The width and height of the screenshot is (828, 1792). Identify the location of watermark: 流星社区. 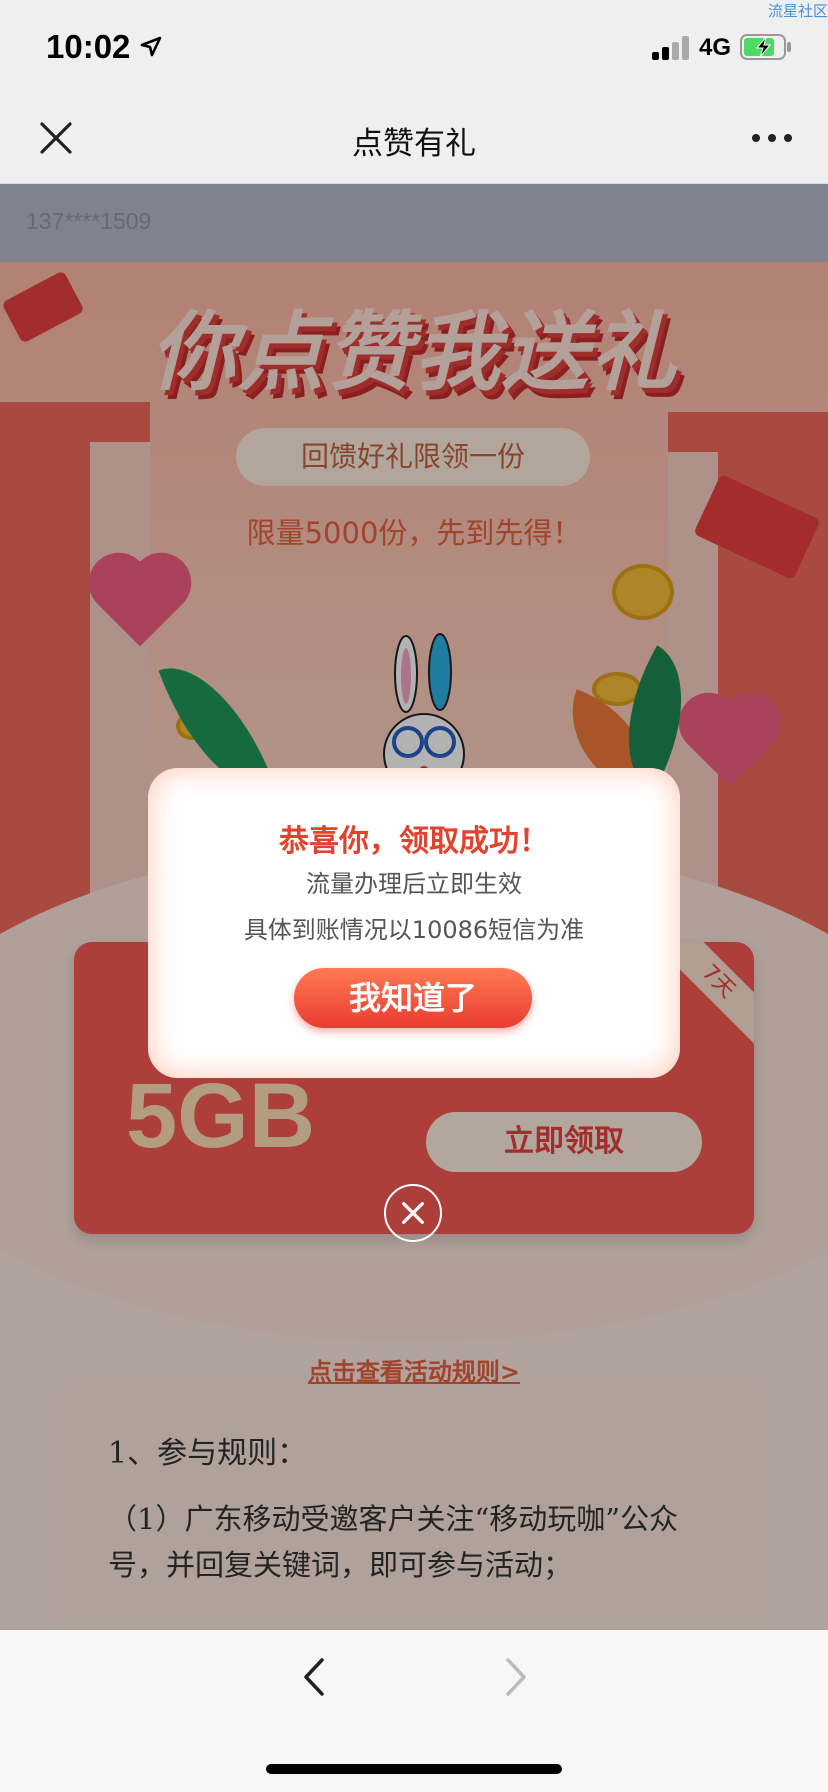
(797, 11).